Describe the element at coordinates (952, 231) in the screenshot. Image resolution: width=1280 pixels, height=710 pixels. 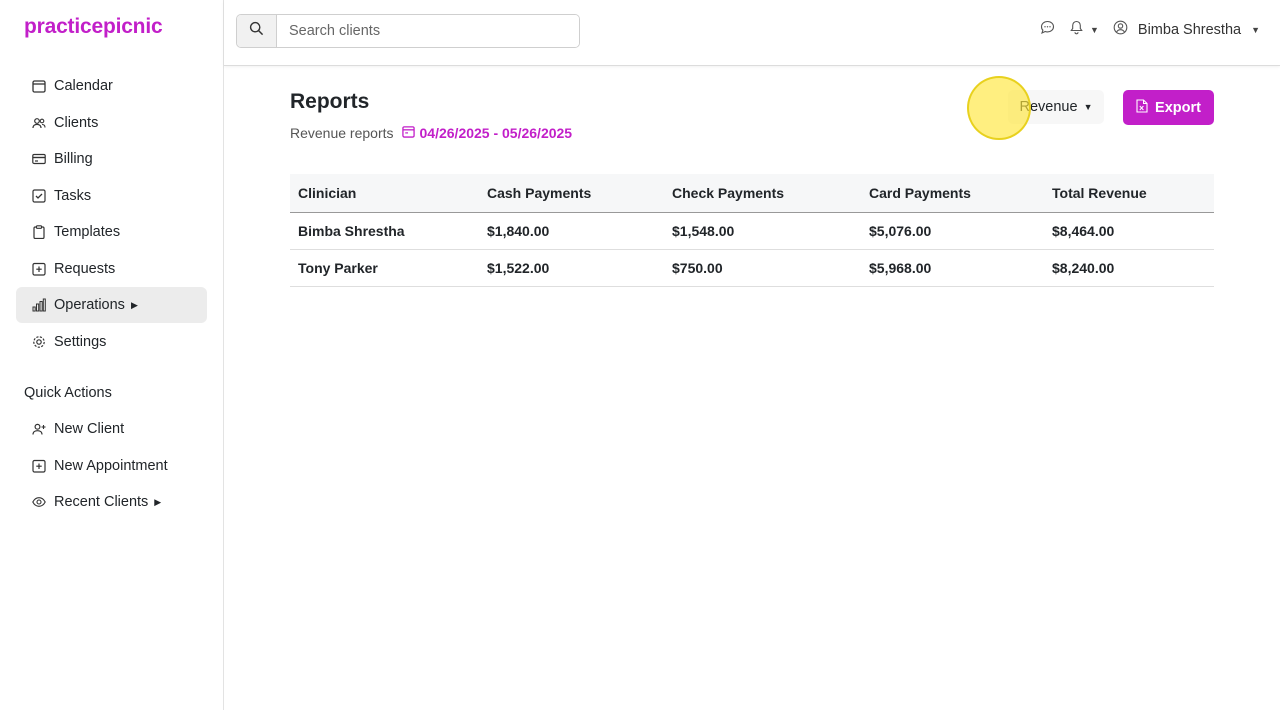
I see `cell-card: $5,076.00` at that location.